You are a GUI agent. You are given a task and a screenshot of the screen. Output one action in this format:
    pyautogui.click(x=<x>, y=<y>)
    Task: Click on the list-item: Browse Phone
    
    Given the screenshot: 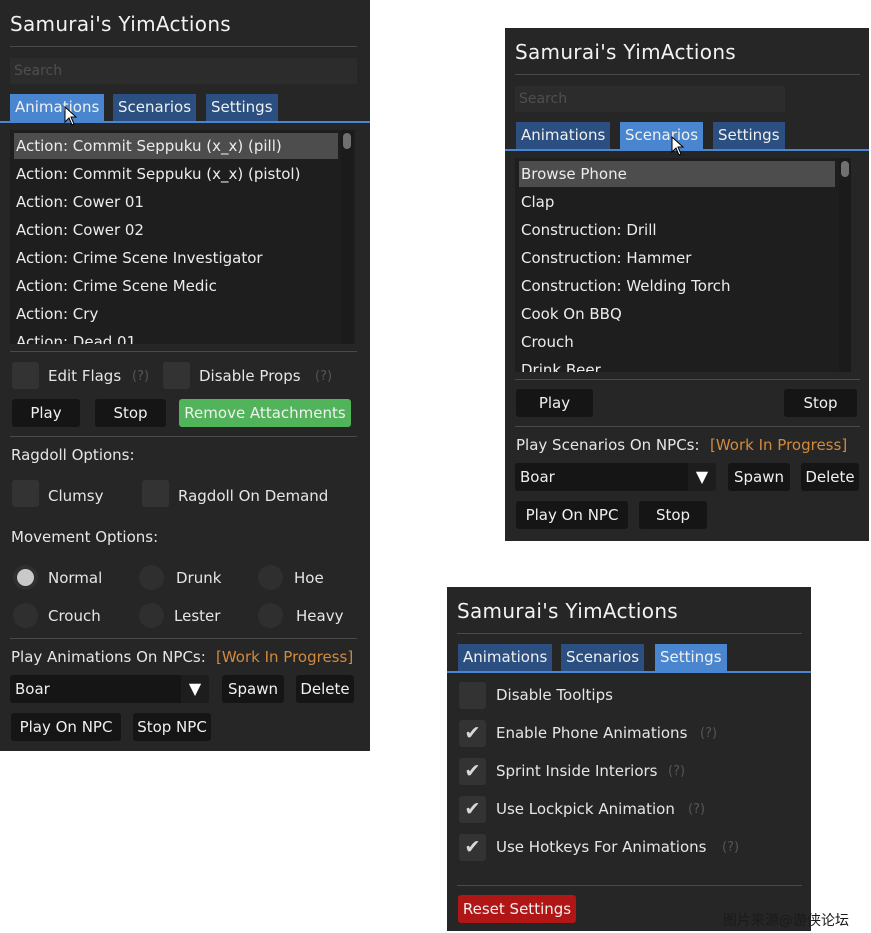 What is the action you would take?
    pyautogui.click(x=677, y=174)
    